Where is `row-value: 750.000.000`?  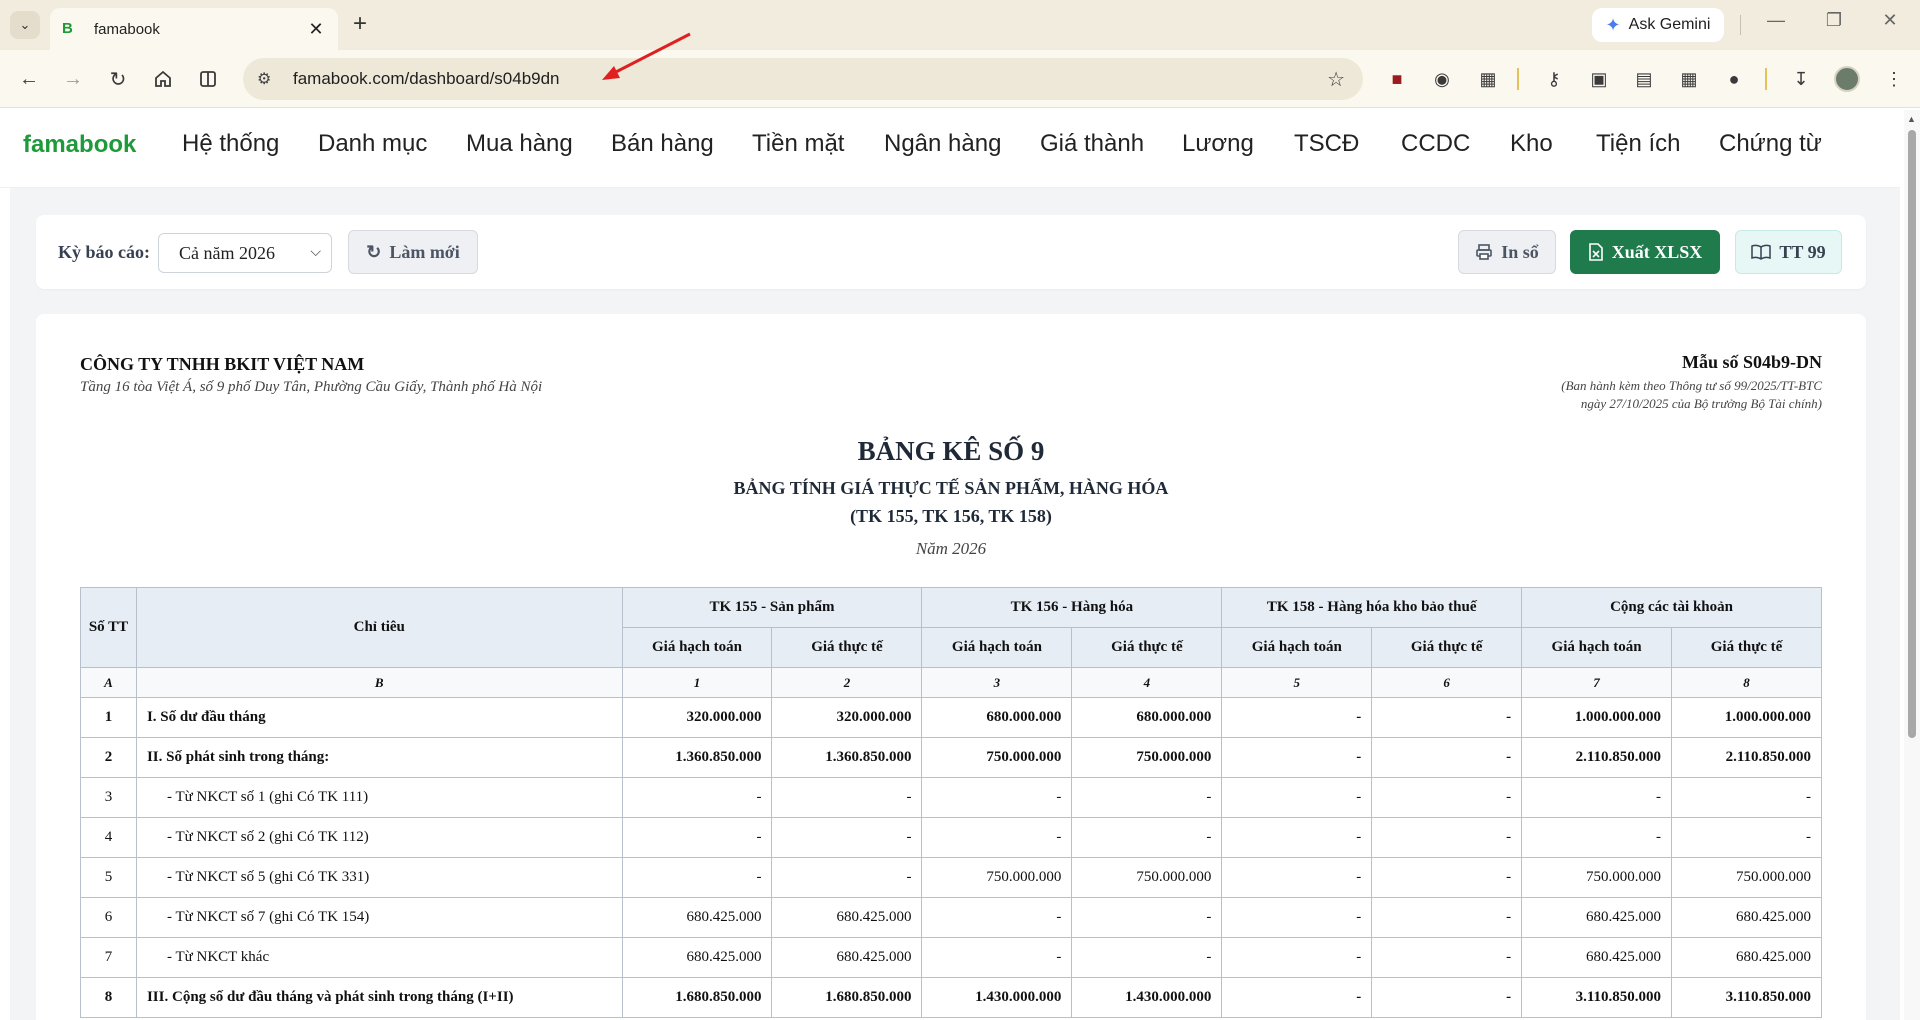
row-value: 750.000.000 is located at coordinates (997, 757).